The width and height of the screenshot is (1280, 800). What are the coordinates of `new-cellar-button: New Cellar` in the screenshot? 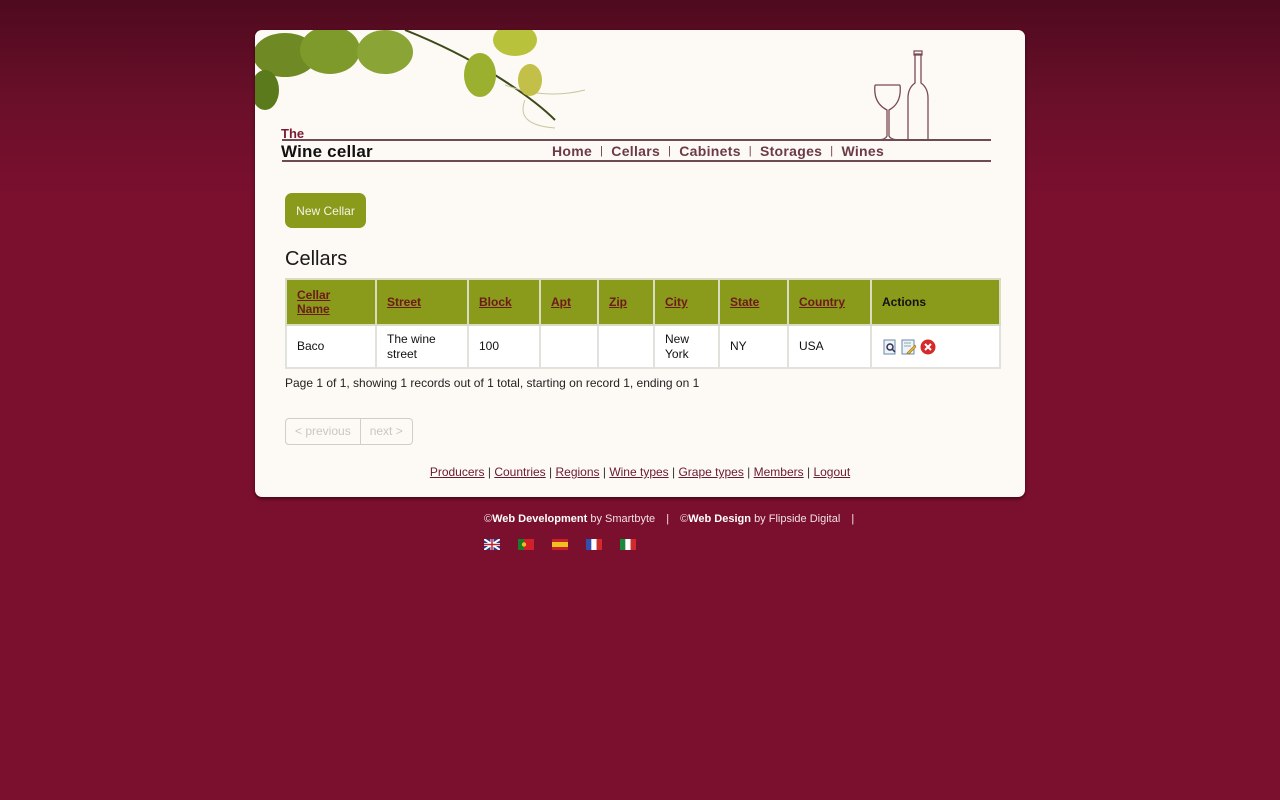 It's located at (325, 210).